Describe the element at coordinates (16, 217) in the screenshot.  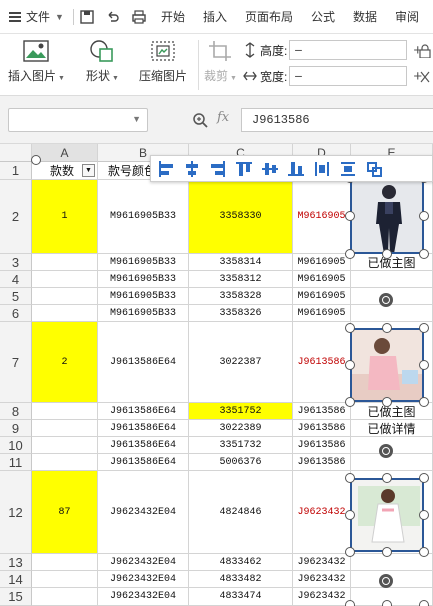
I see `row-header: 2` at that location.